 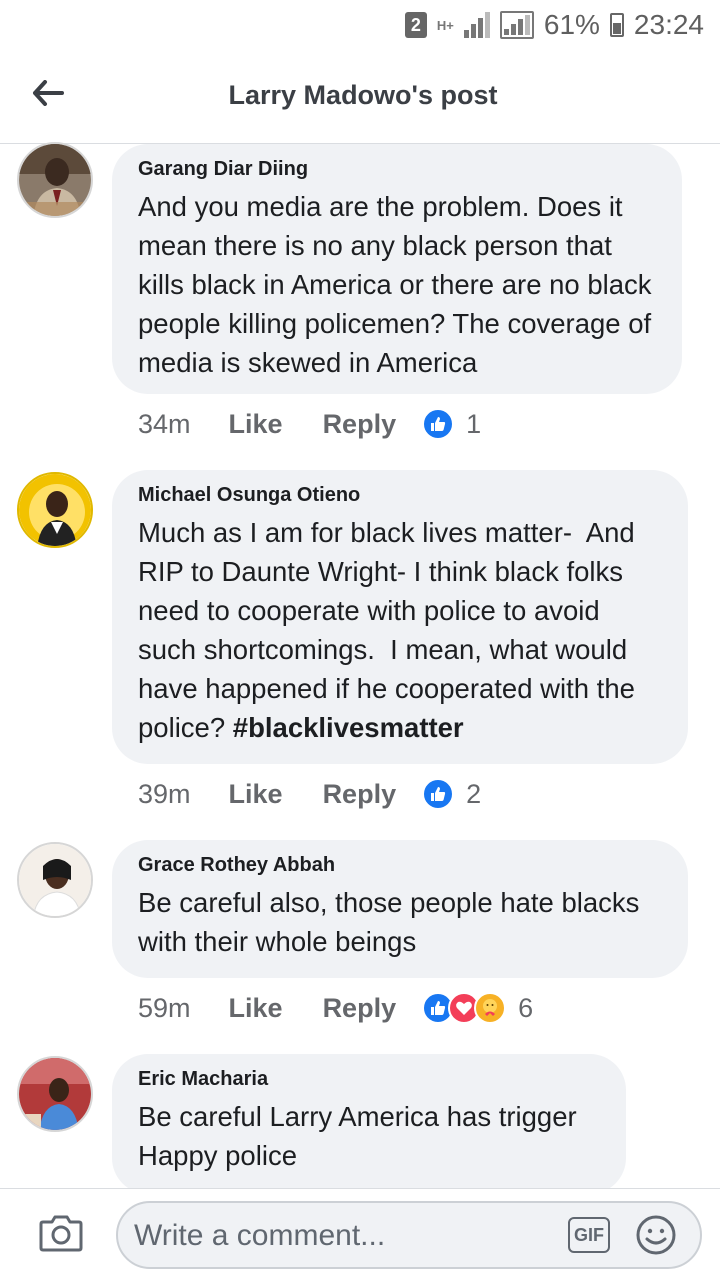 I want to click on emoji-button, so click(x=656, y=1235).